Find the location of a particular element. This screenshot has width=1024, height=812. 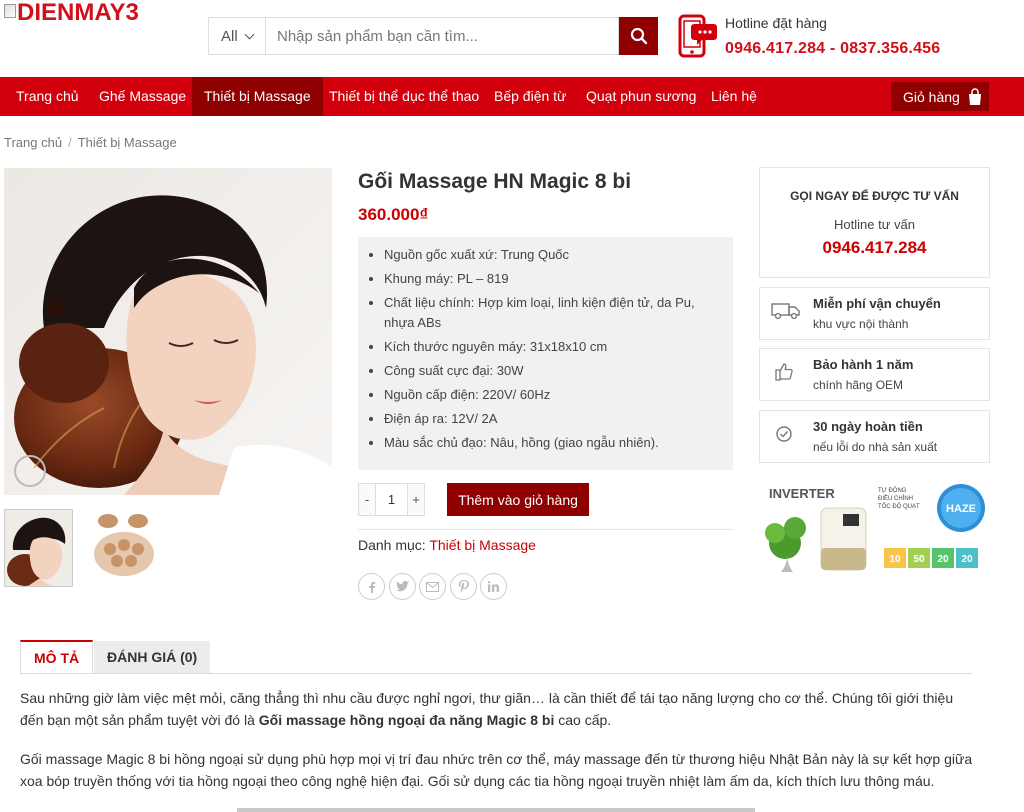

feature-warranty: Bảo hành 1 năm chính hãng OEM is located at coordinates (874, 374).